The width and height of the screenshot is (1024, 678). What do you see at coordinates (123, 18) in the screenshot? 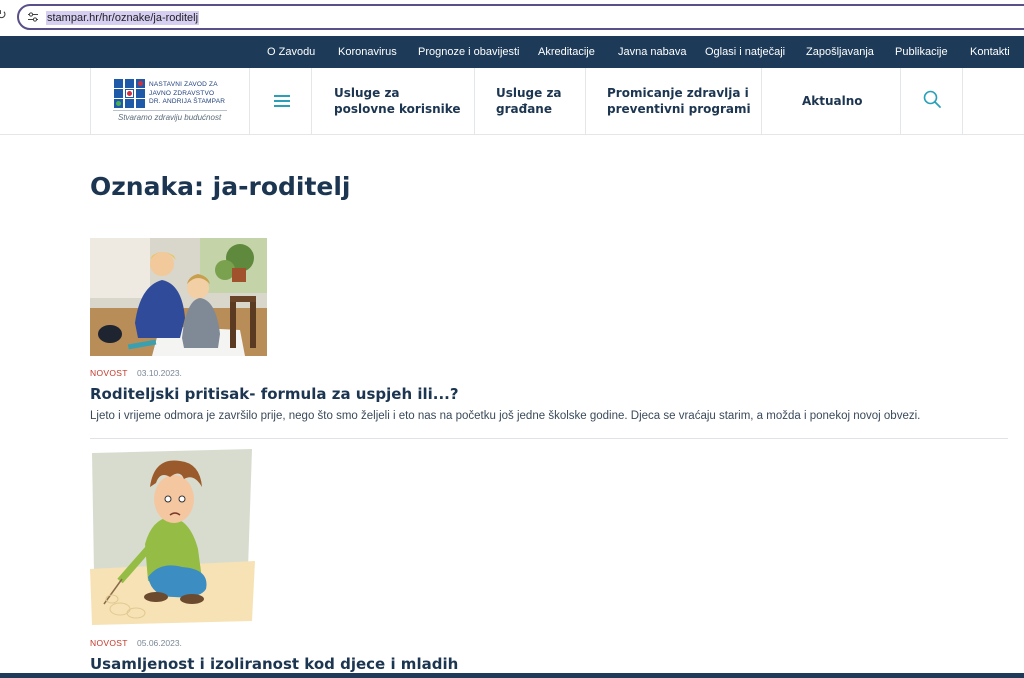
I see `url-text: stampar.hr/hr/oznake/ja-roditelj` at bounding box center [123, 18].